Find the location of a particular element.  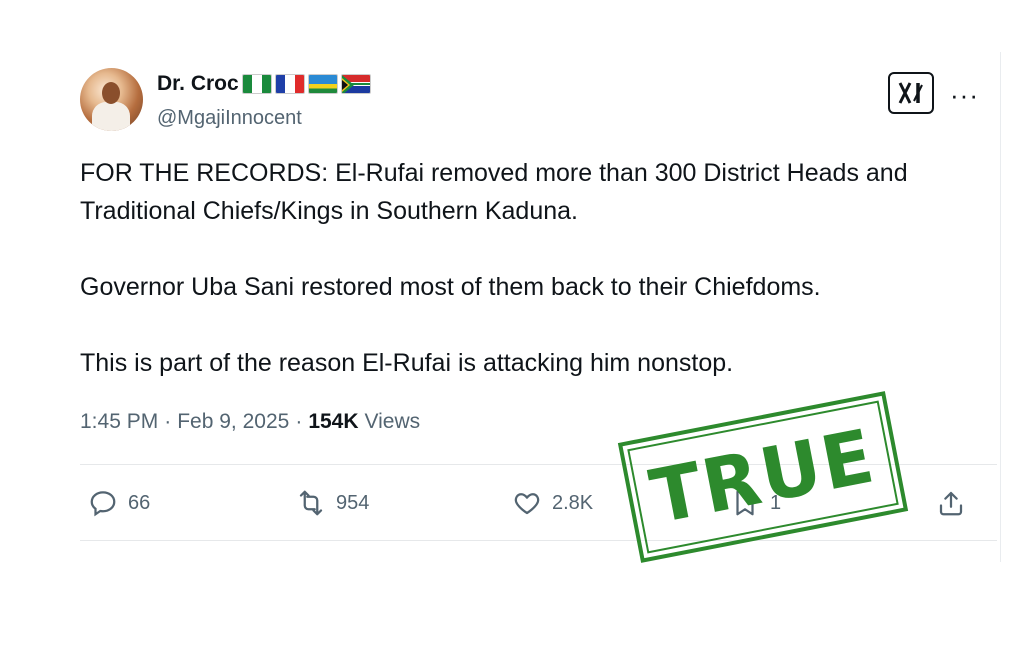

repost-icon is located at coordinates (311, 503).